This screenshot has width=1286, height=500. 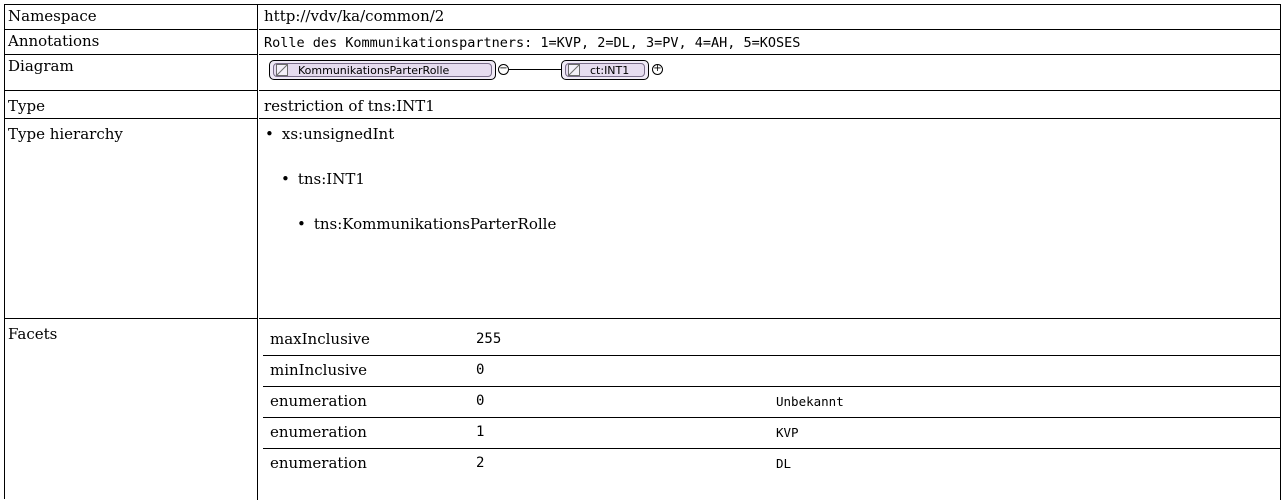 What do you see at coordinates (810, 401) in the screenshot?
I see `facet-doc: Unbekannt` at bounding box center [810, 401].